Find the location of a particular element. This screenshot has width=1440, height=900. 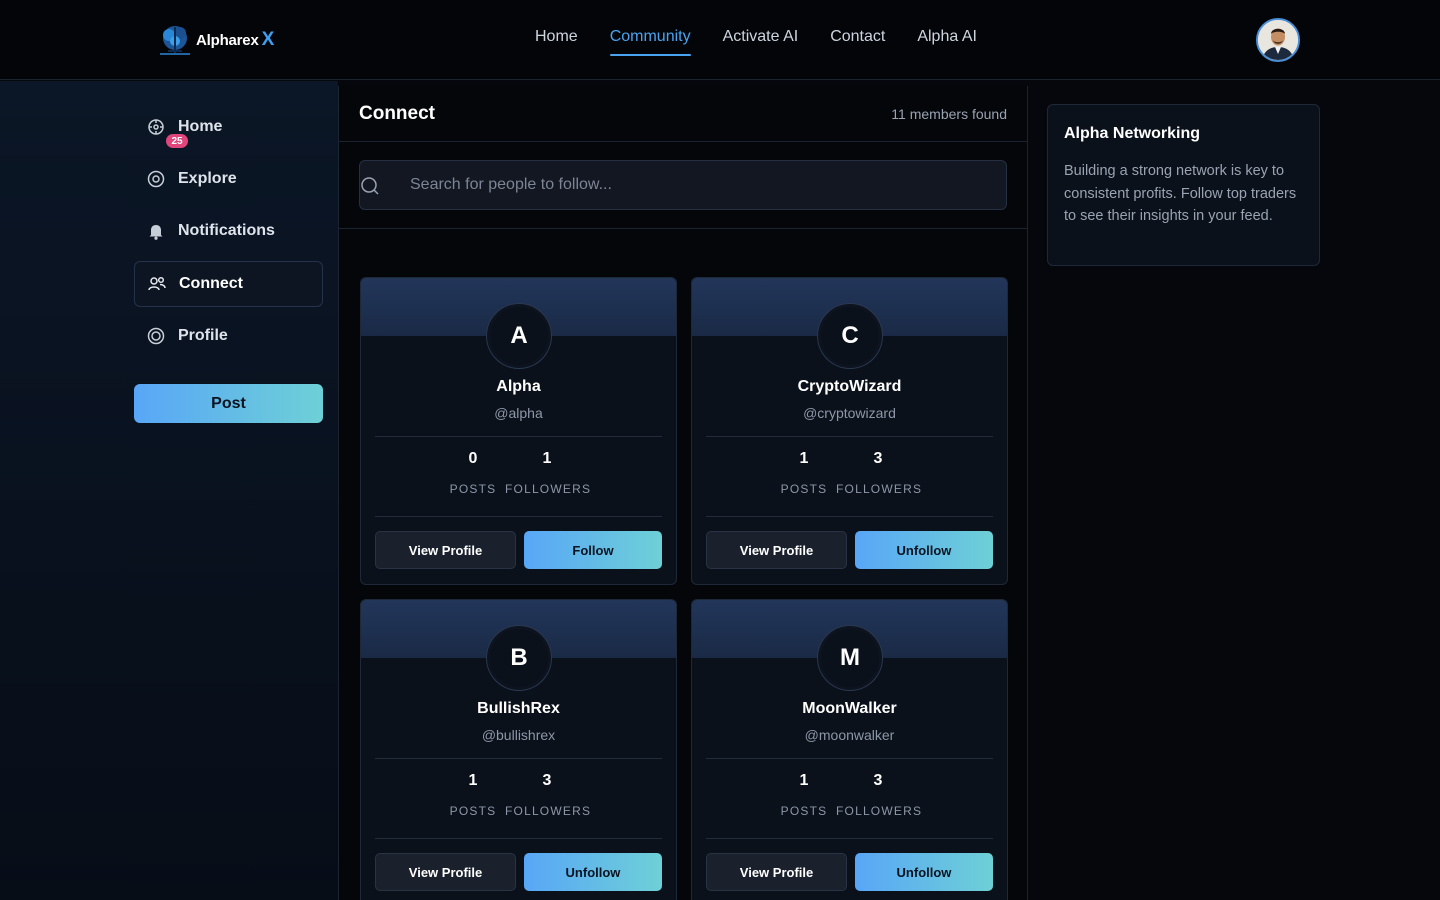

brand-name: Alpharex is located at coordinates (227, 40).